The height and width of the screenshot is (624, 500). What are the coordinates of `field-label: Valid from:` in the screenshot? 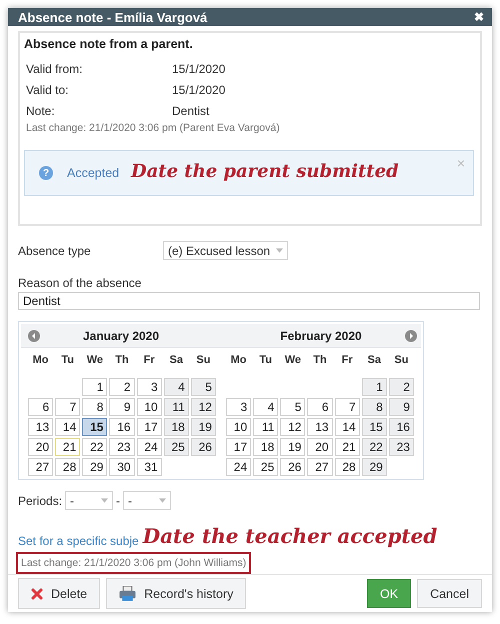 It's located at (55, 69).